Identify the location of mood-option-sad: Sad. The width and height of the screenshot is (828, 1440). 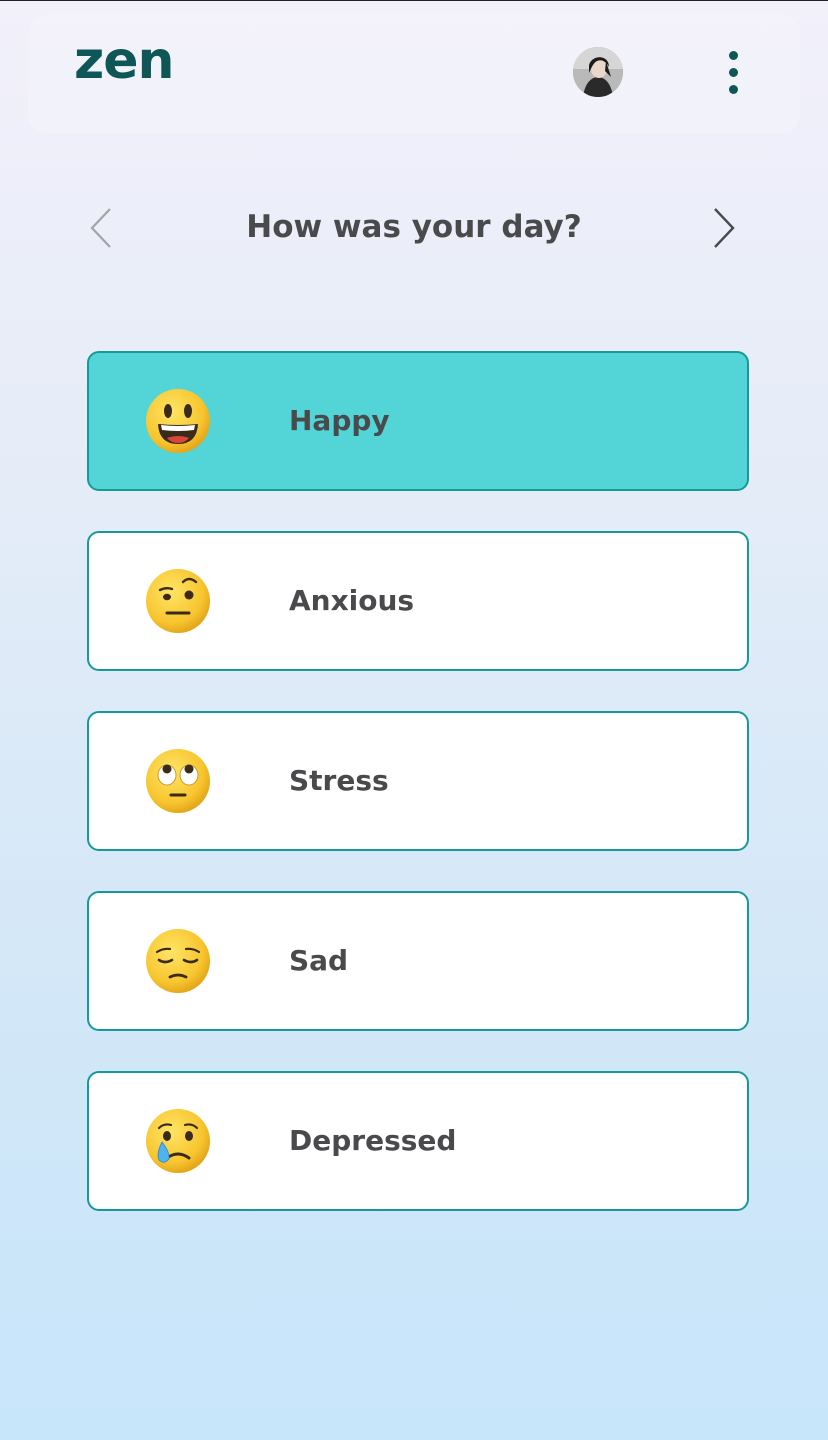
(418, 961).